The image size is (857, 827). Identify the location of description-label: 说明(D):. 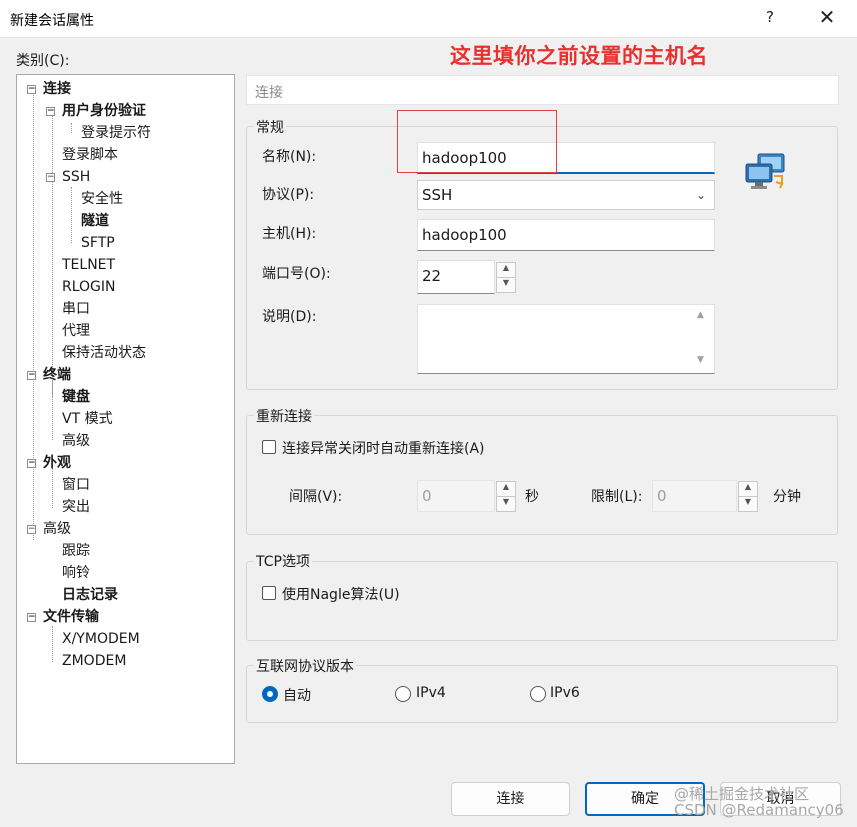
(289, 317).